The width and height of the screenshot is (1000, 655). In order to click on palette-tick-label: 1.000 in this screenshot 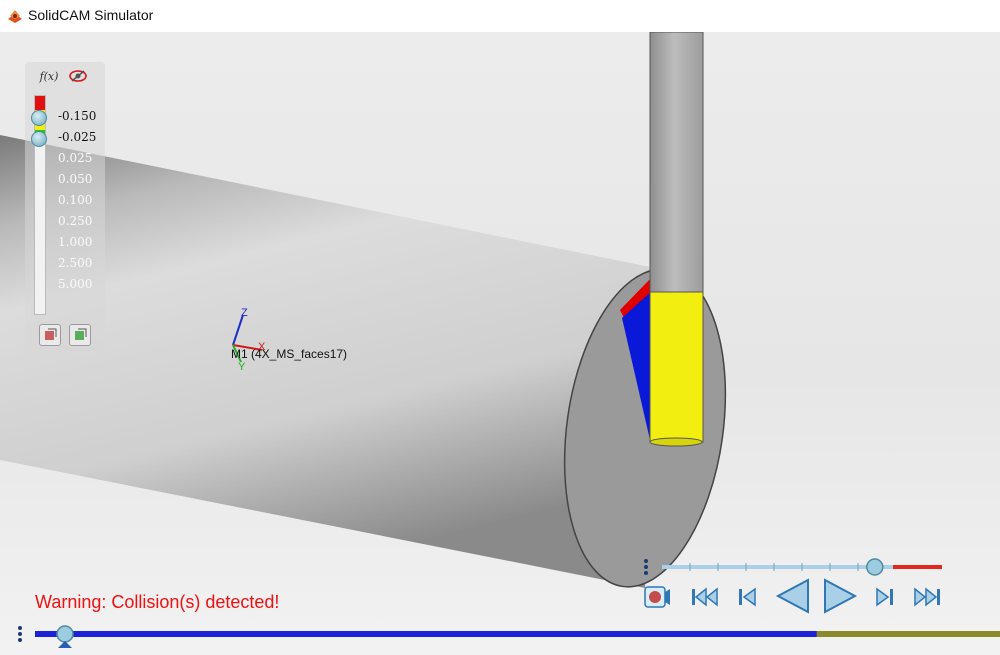, I will do `click(75, 242)`.